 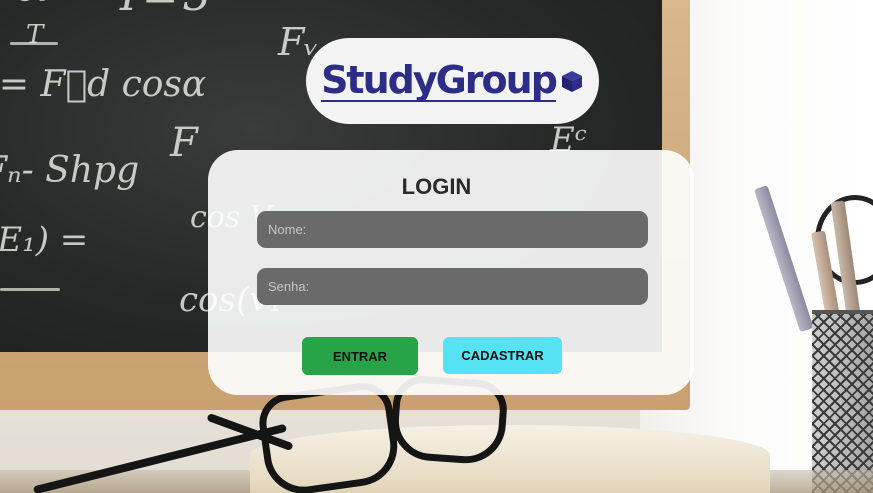 I want to click on chalk-scribble: 4= F⃗d cosα, so click(x=103, y=84).